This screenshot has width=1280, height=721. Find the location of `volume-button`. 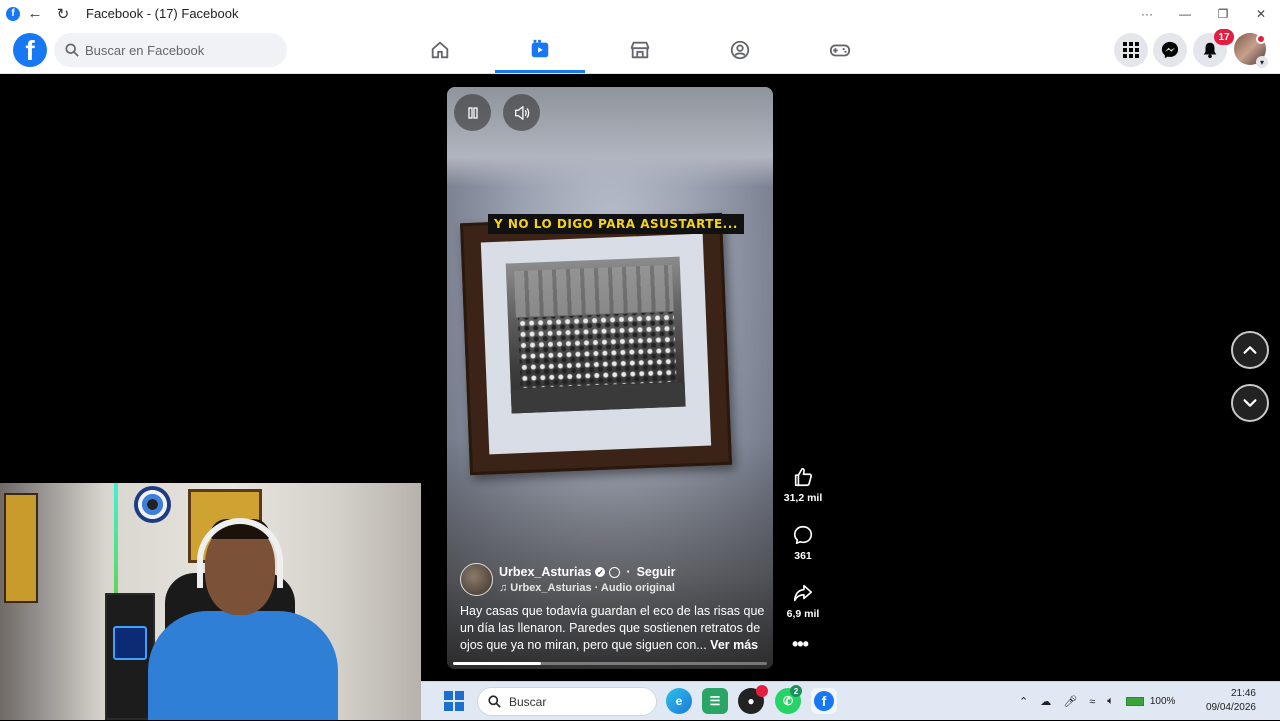

volume-button is located at coordinates (521, 112).